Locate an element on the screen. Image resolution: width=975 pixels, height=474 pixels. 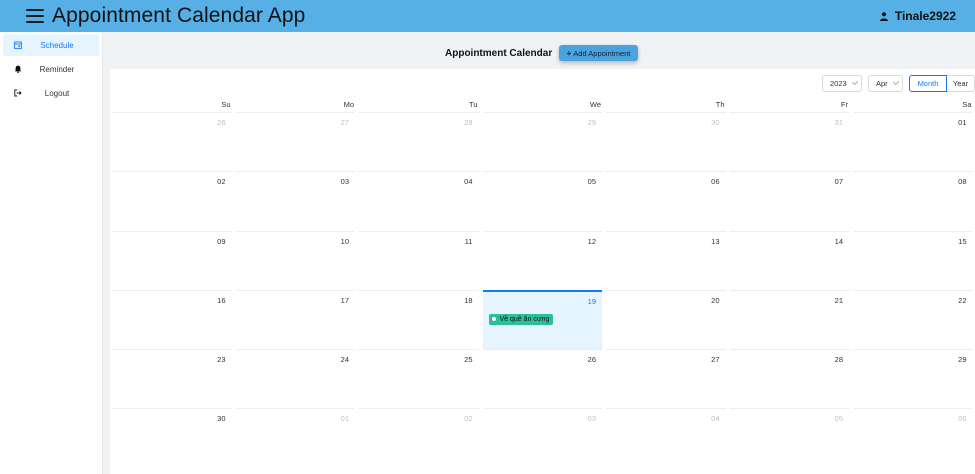
day-number: 14 is located at coordinates (838, 241).